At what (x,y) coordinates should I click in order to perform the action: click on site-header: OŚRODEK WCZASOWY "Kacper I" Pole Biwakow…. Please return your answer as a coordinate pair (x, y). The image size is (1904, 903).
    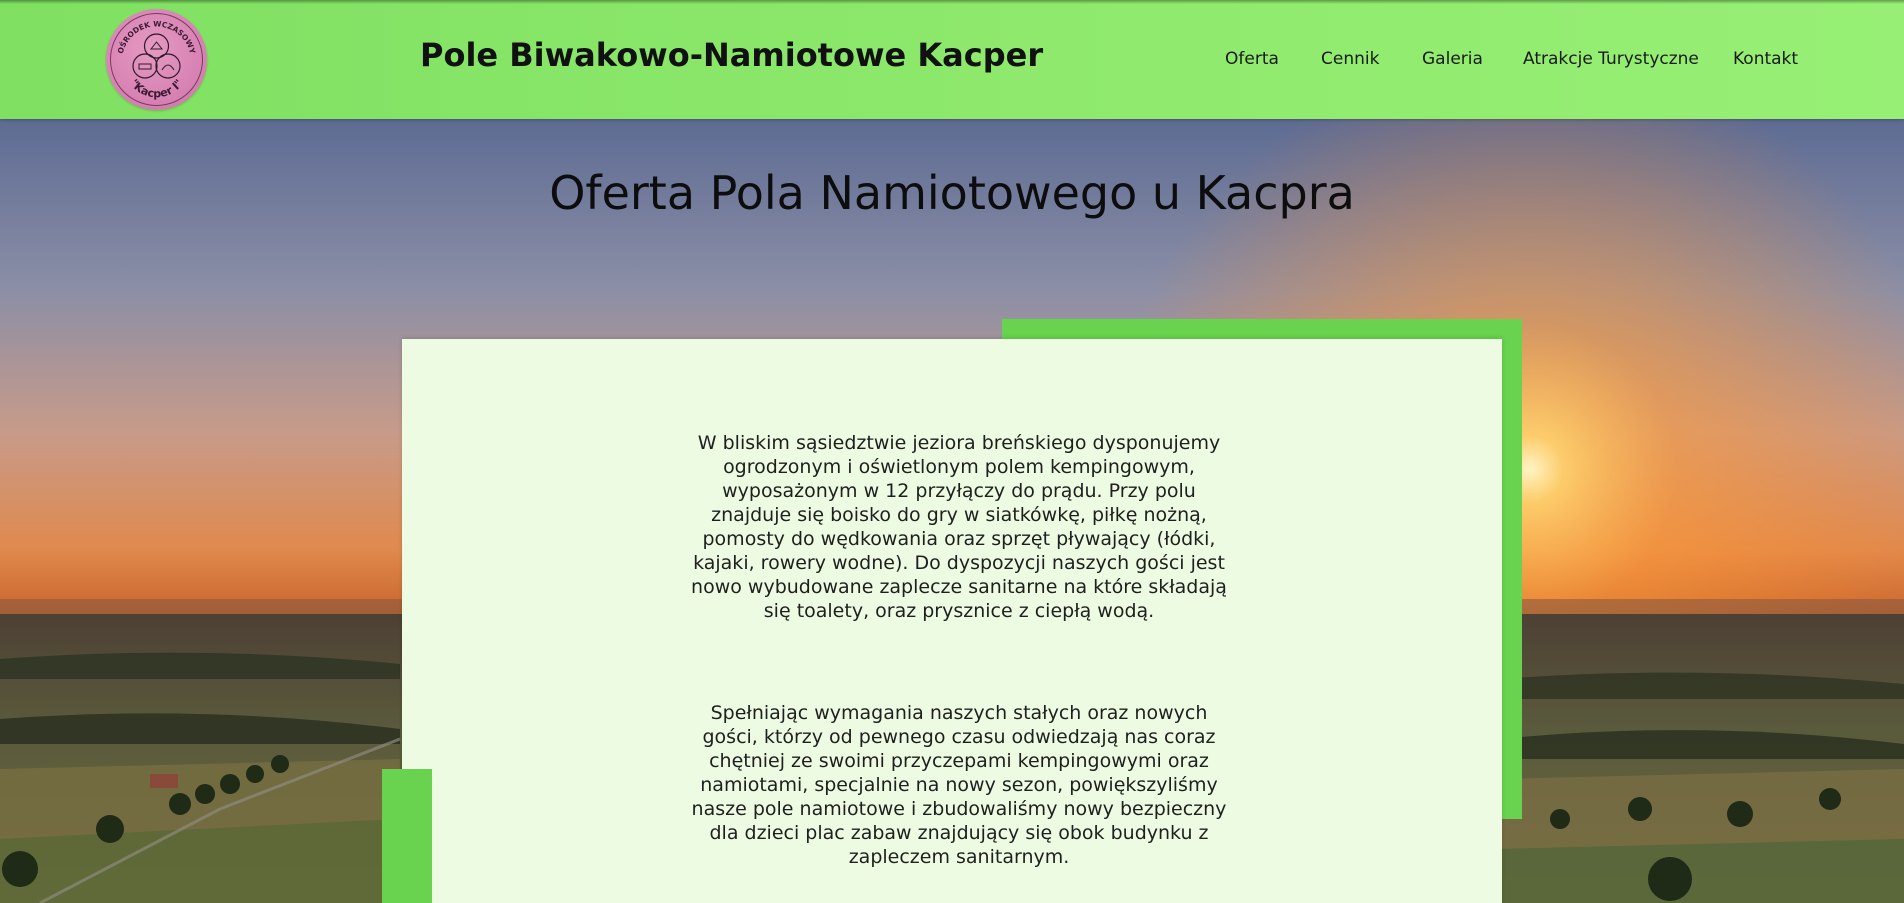
    Looking at the image, I should click on (952, 59).